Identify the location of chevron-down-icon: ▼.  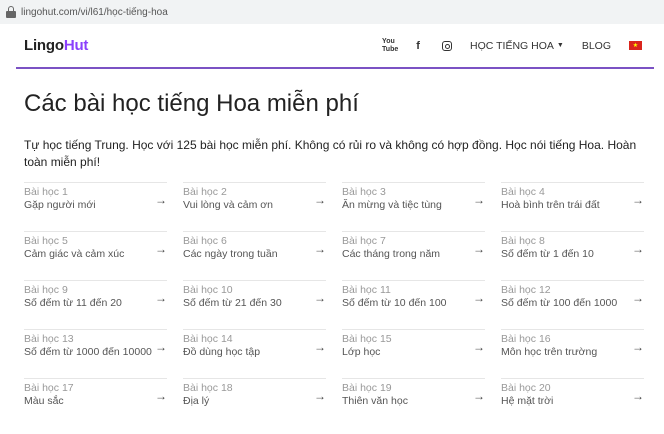
(560, 45).